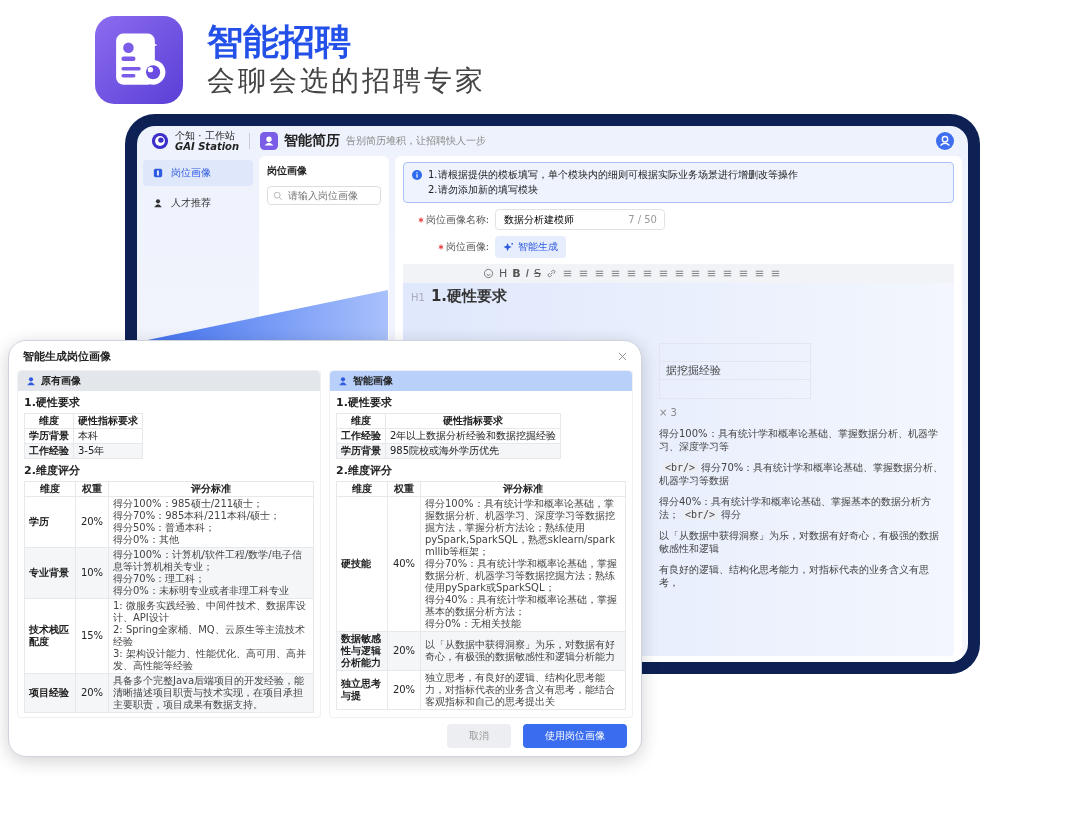 Image resolution: width=1080 pixels, height=818 pixels. Describe the element at coordinates (799, 542) in the screenshot. I see `editor-text-line: 以「从数据中获得洞察」为乐，对数据有好奇心，有极强的数据敏感性和逻辑` at that location.